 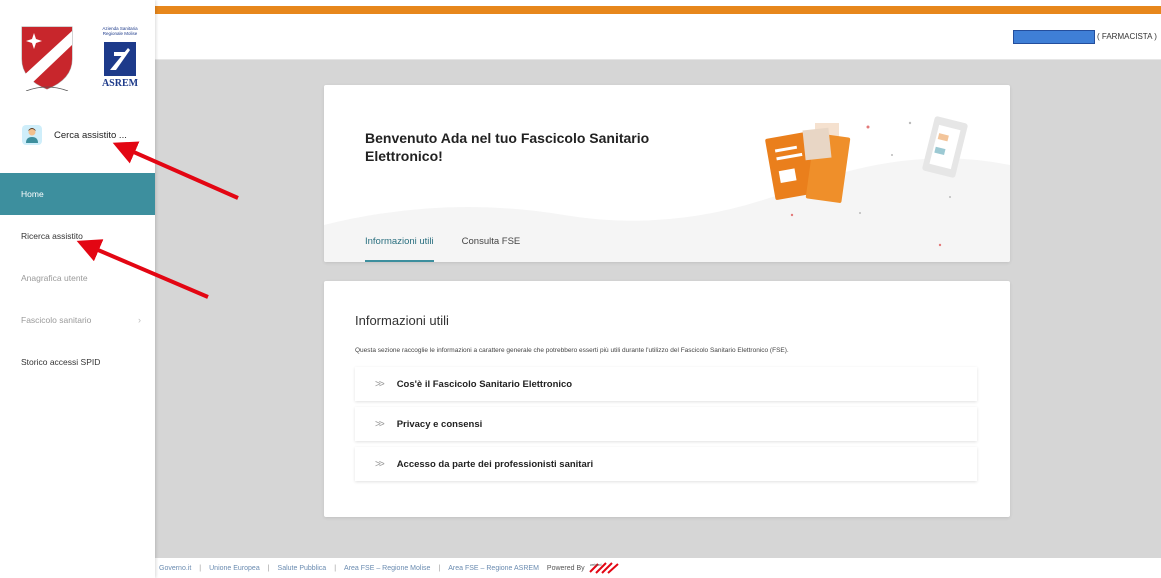 I want to click on footer-link-unione-europea: Unione Europea, so click(x=234, y=568).